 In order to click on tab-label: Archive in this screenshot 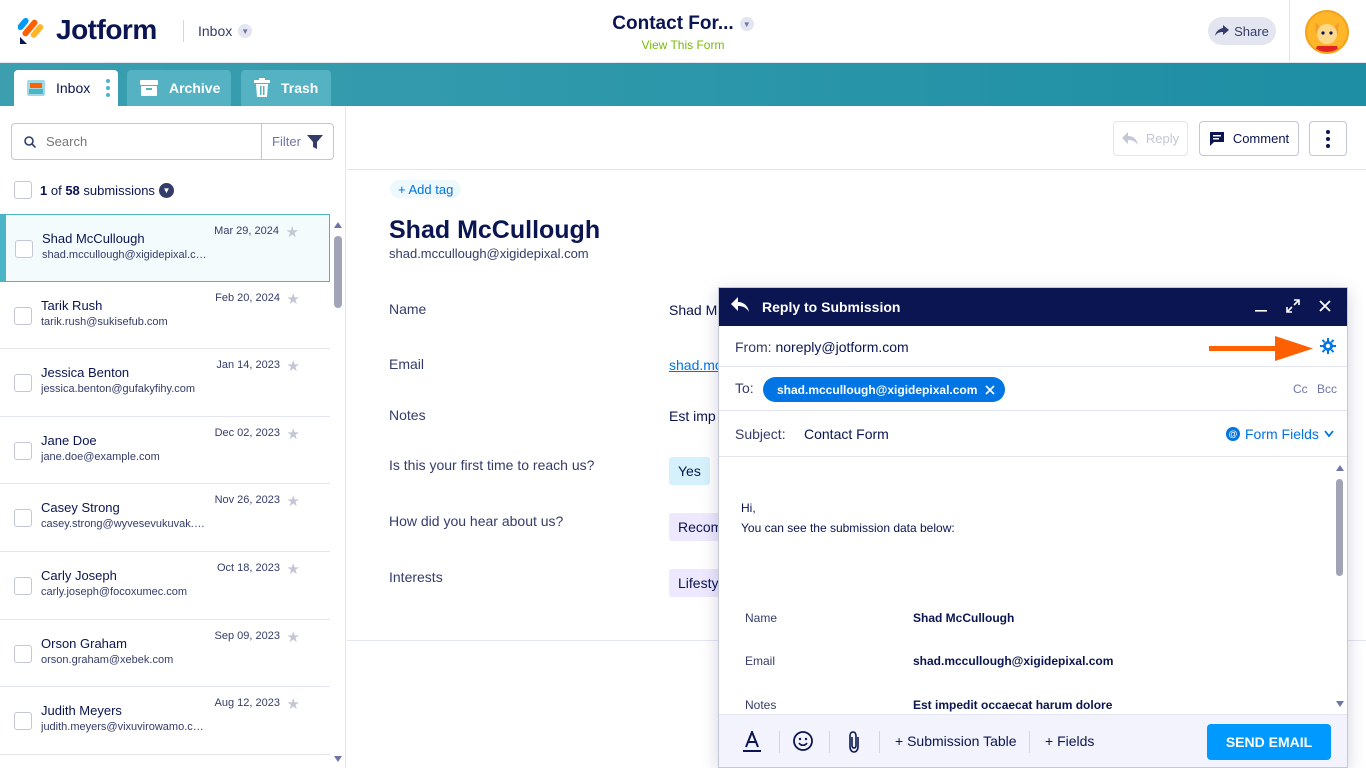, I will do `click(195, 88)`.